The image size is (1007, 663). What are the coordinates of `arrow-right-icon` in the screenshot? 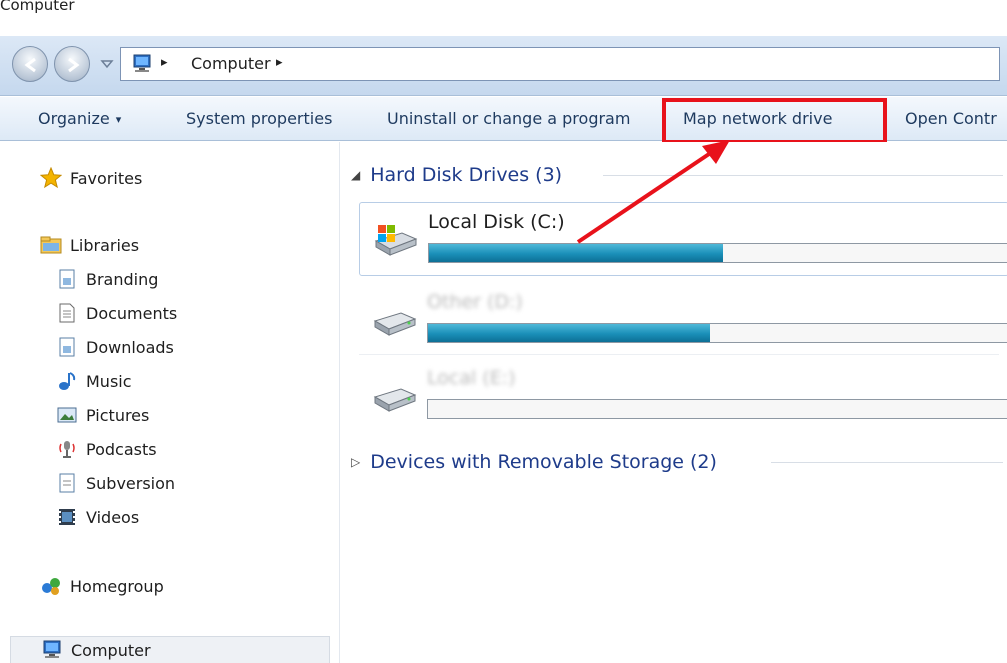 It's located at (74, 65).